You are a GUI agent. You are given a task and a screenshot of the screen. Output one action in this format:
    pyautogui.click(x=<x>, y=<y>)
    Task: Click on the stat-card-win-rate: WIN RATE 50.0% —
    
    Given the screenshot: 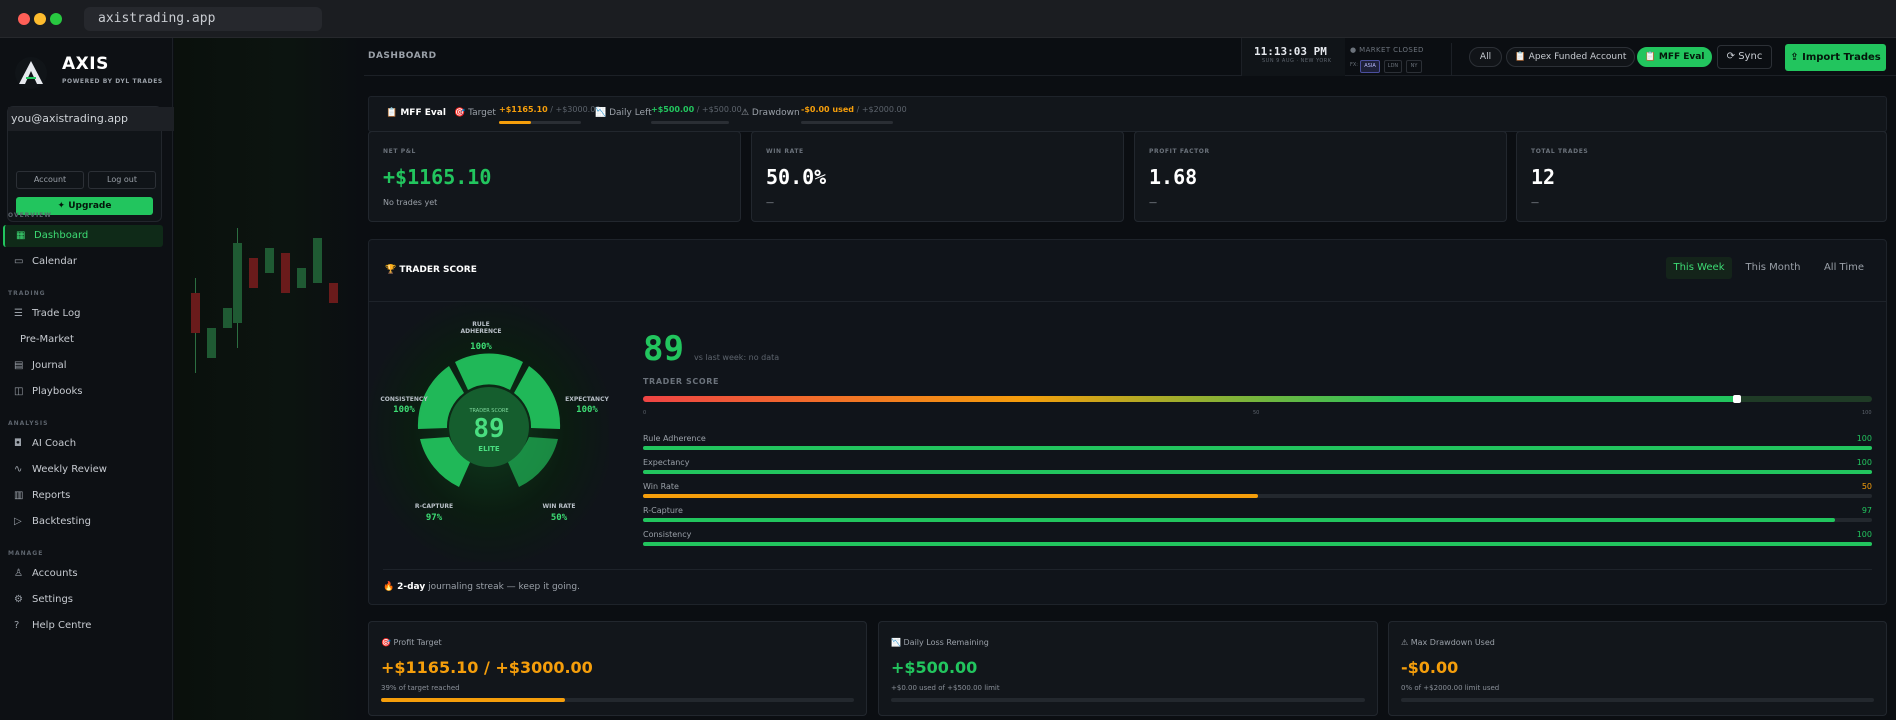 What is the action you would take?
    pyautogui.click(x=937, y=176)
    